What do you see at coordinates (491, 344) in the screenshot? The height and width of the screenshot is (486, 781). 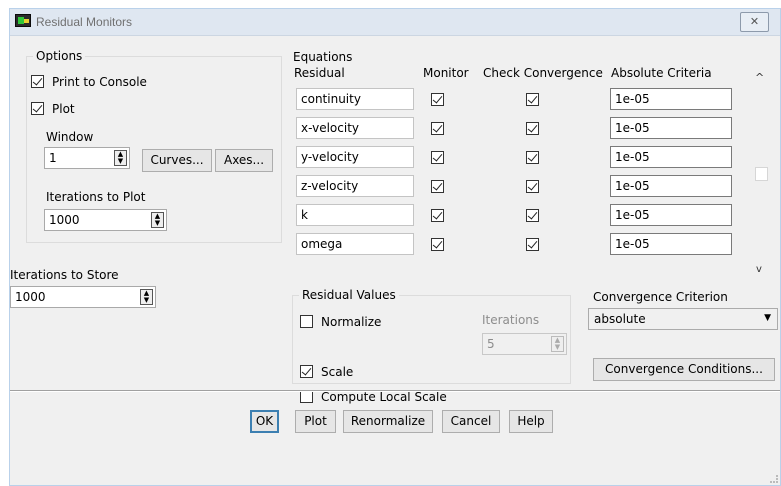 I see `normalize-iterations-value: 5` at bounding box center [491, 344].